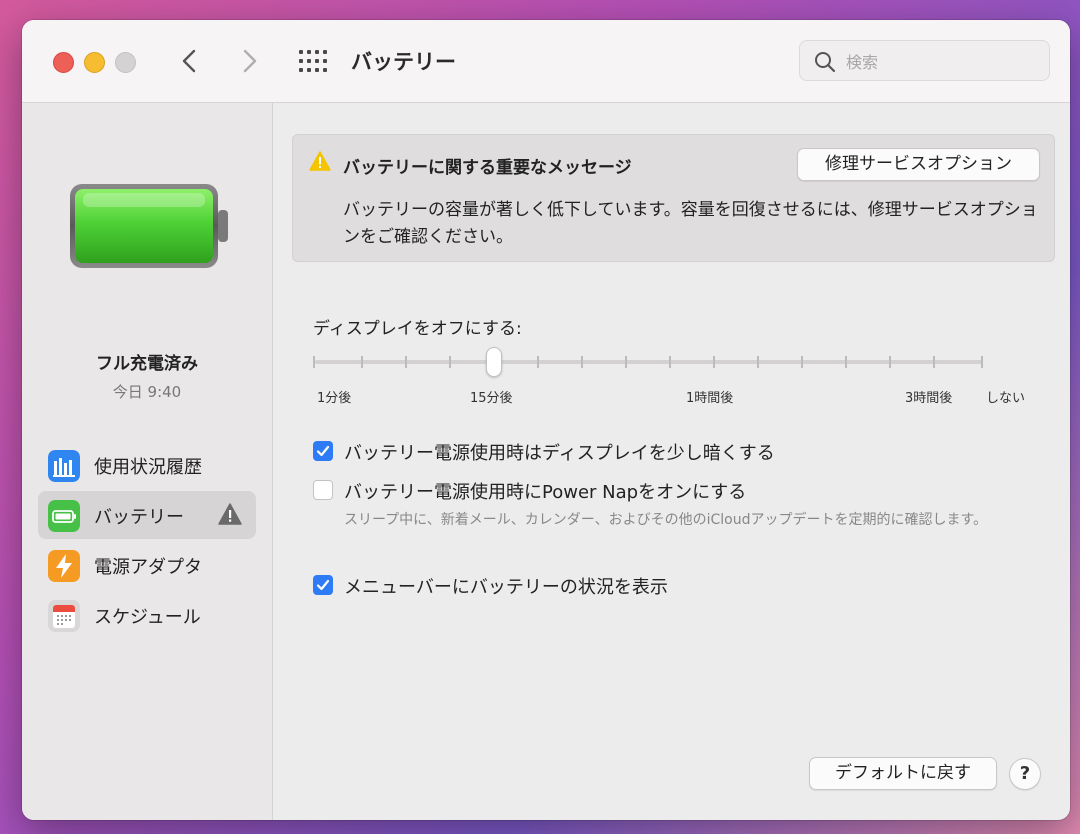 The image size is (1080, 834). What do you see at coordinates (148, 567) in the screenshot?
I see `sidebar-item-label: 電源アダプタ` at bounding box center [148, 567].